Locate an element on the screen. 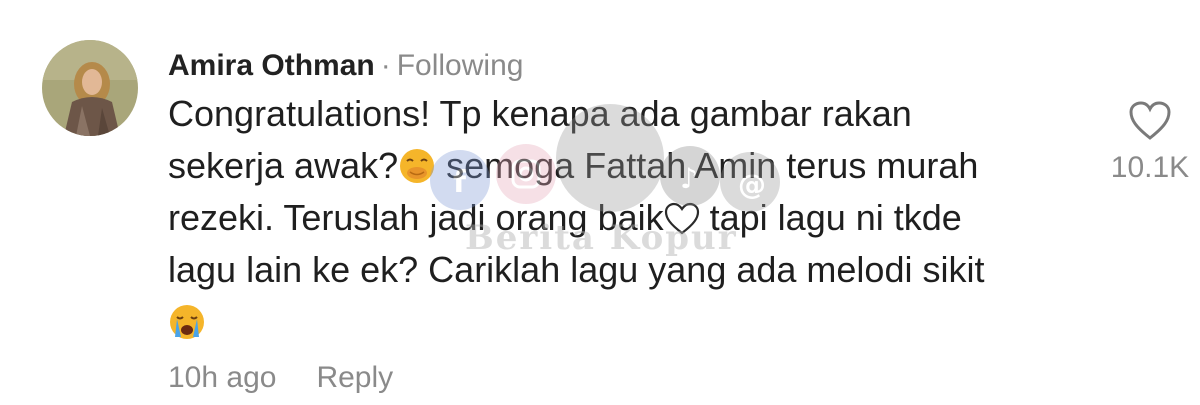 The width and height of the screenshot is (1200, 405). comment-text-segment: rezeki. Teruslah jadi orang baik is located at coordinates (416, 217).